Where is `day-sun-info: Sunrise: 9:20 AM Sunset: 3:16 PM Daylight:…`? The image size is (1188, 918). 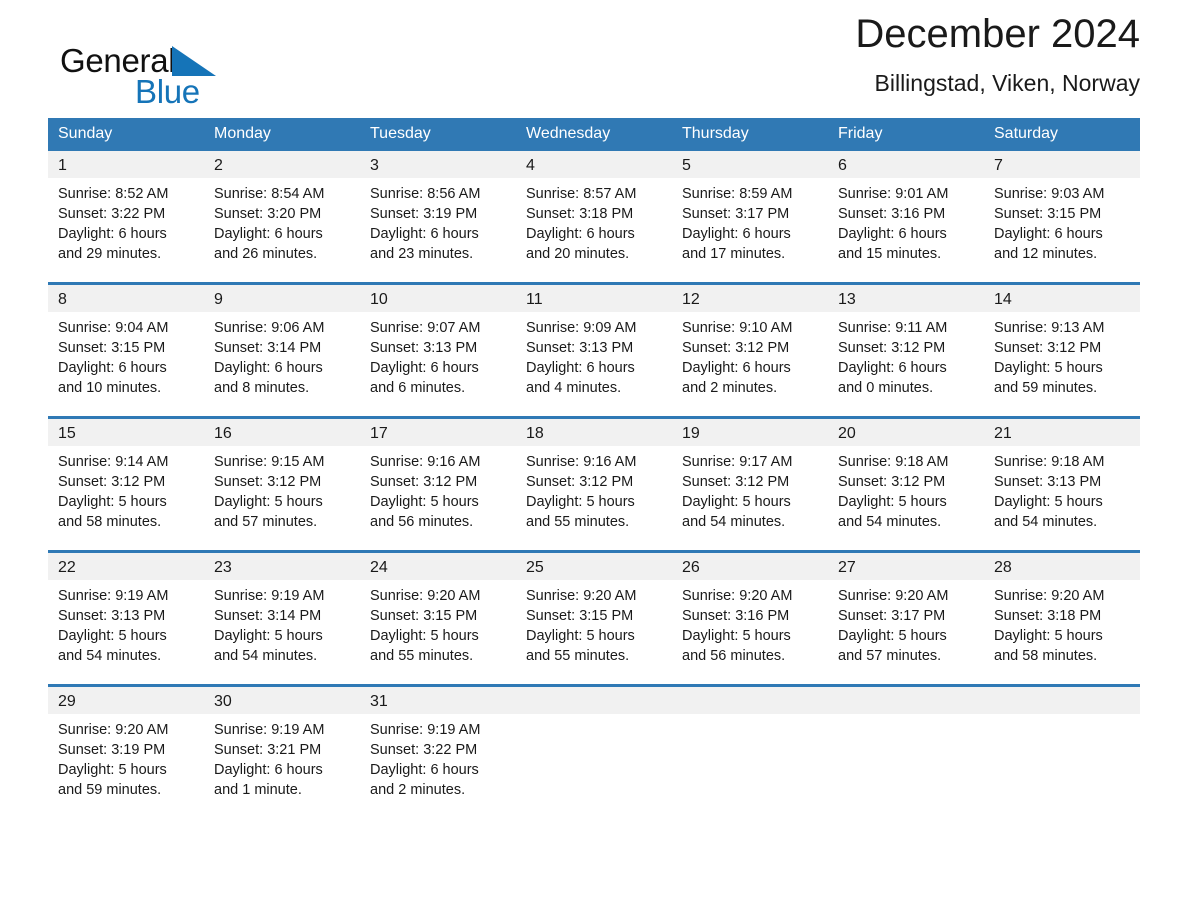 day-sun-info: Sunrise: 9:20 AM Sunset: 3:16 PM Daylight:… is located at coordinates (750, 632).